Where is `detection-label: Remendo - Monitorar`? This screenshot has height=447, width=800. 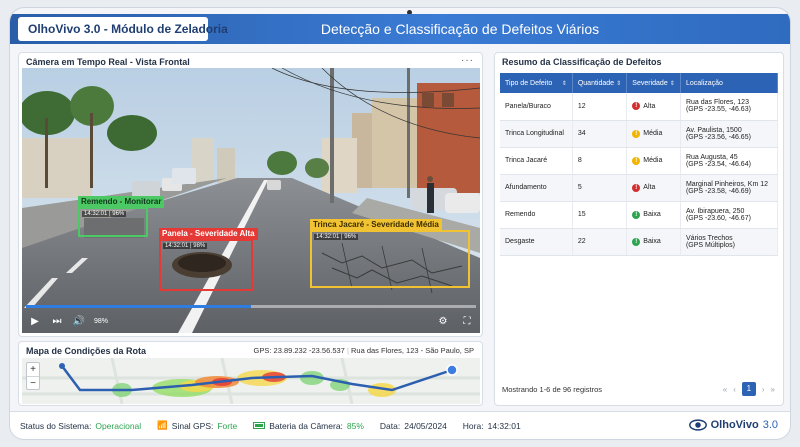 detection-label: Remendo - Monitorar is located at coordinates (121, 202).